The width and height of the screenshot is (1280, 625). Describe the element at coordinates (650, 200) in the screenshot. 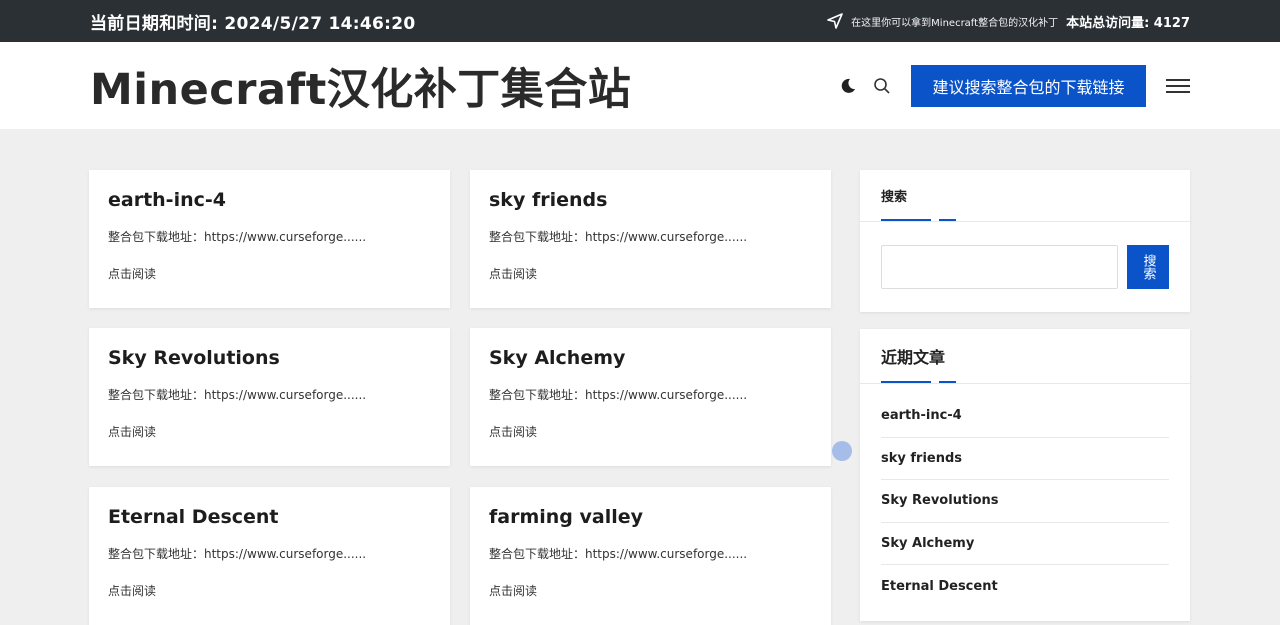

I see `post-title: sky friends` at that location.